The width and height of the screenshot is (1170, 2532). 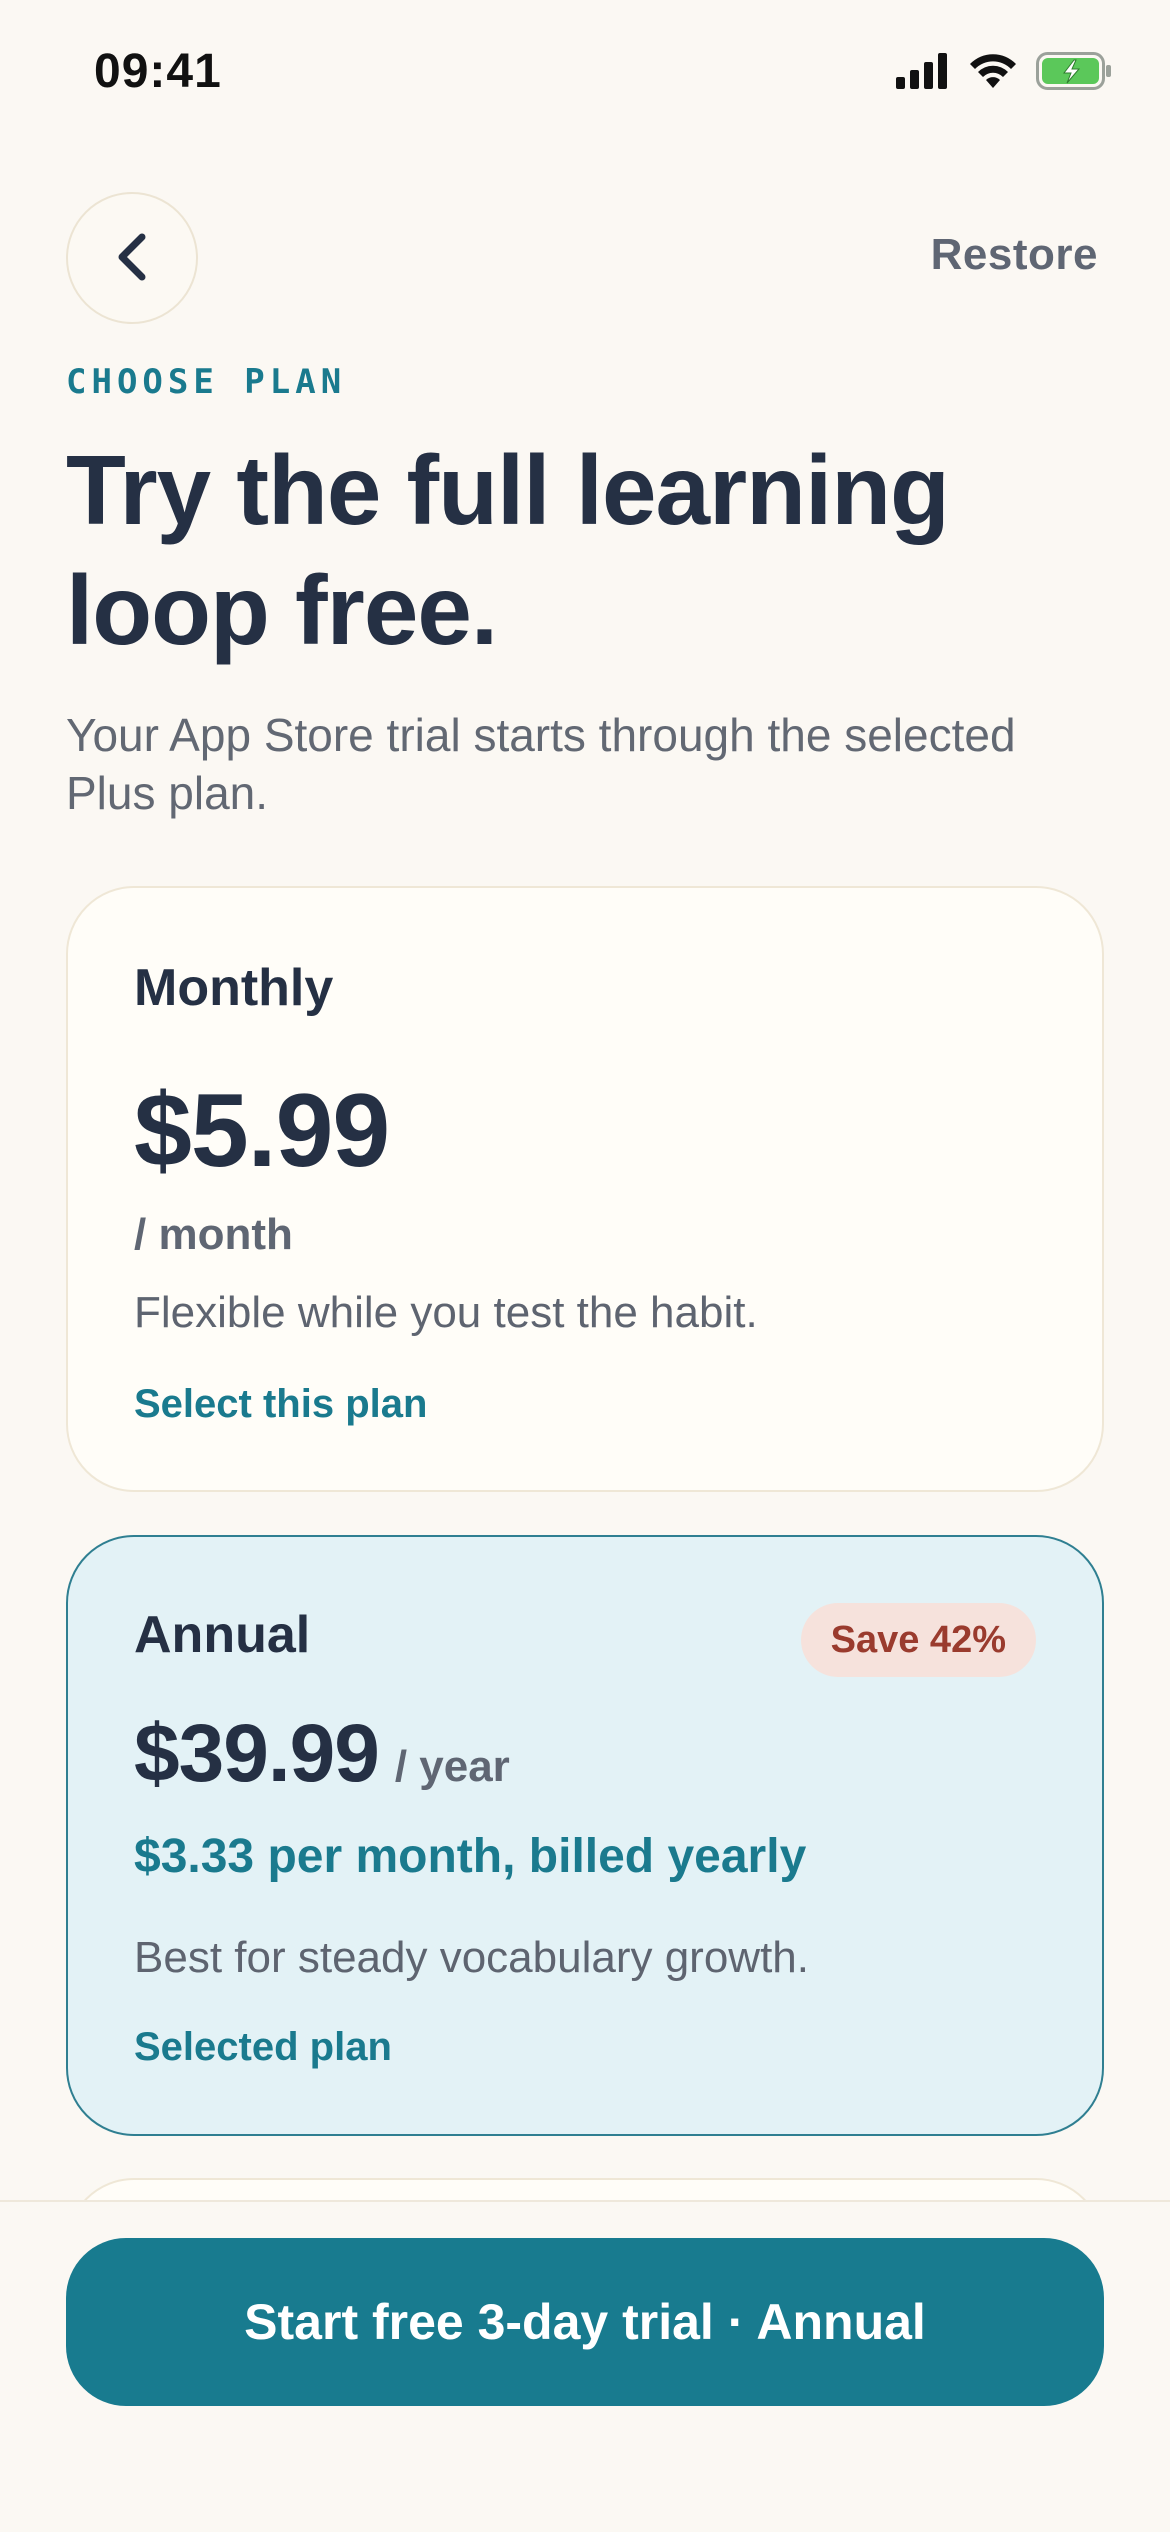 What do you see at coordinates (263, 2047) in the screenshot?
I see `selected-plan-label: Selected plan` at bounding box center [263, 2047].